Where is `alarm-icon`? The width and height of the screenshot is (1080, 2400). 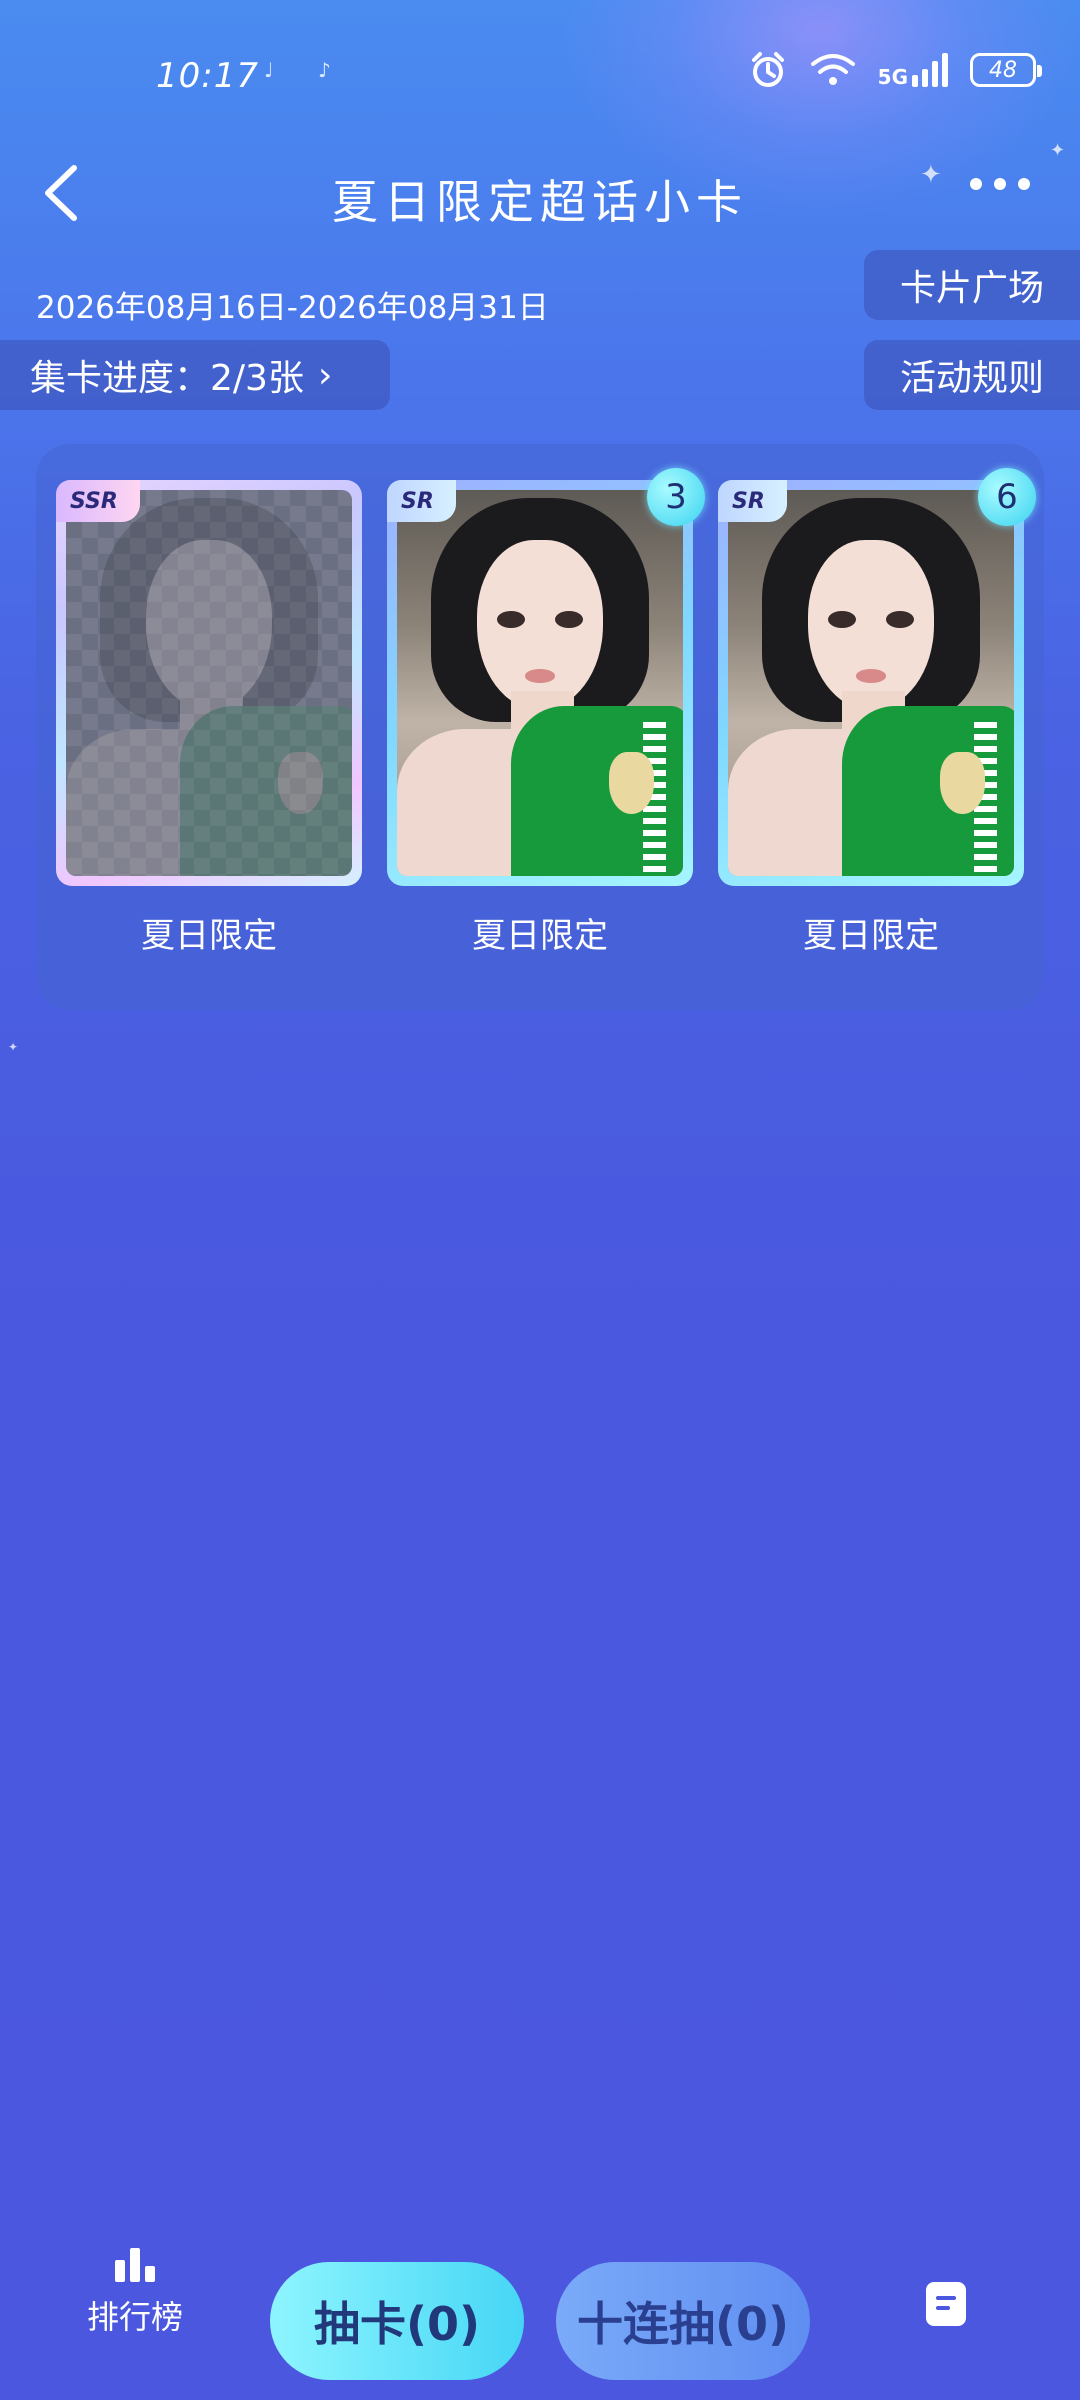
alarm-icon is located at coordinates (767, 69).